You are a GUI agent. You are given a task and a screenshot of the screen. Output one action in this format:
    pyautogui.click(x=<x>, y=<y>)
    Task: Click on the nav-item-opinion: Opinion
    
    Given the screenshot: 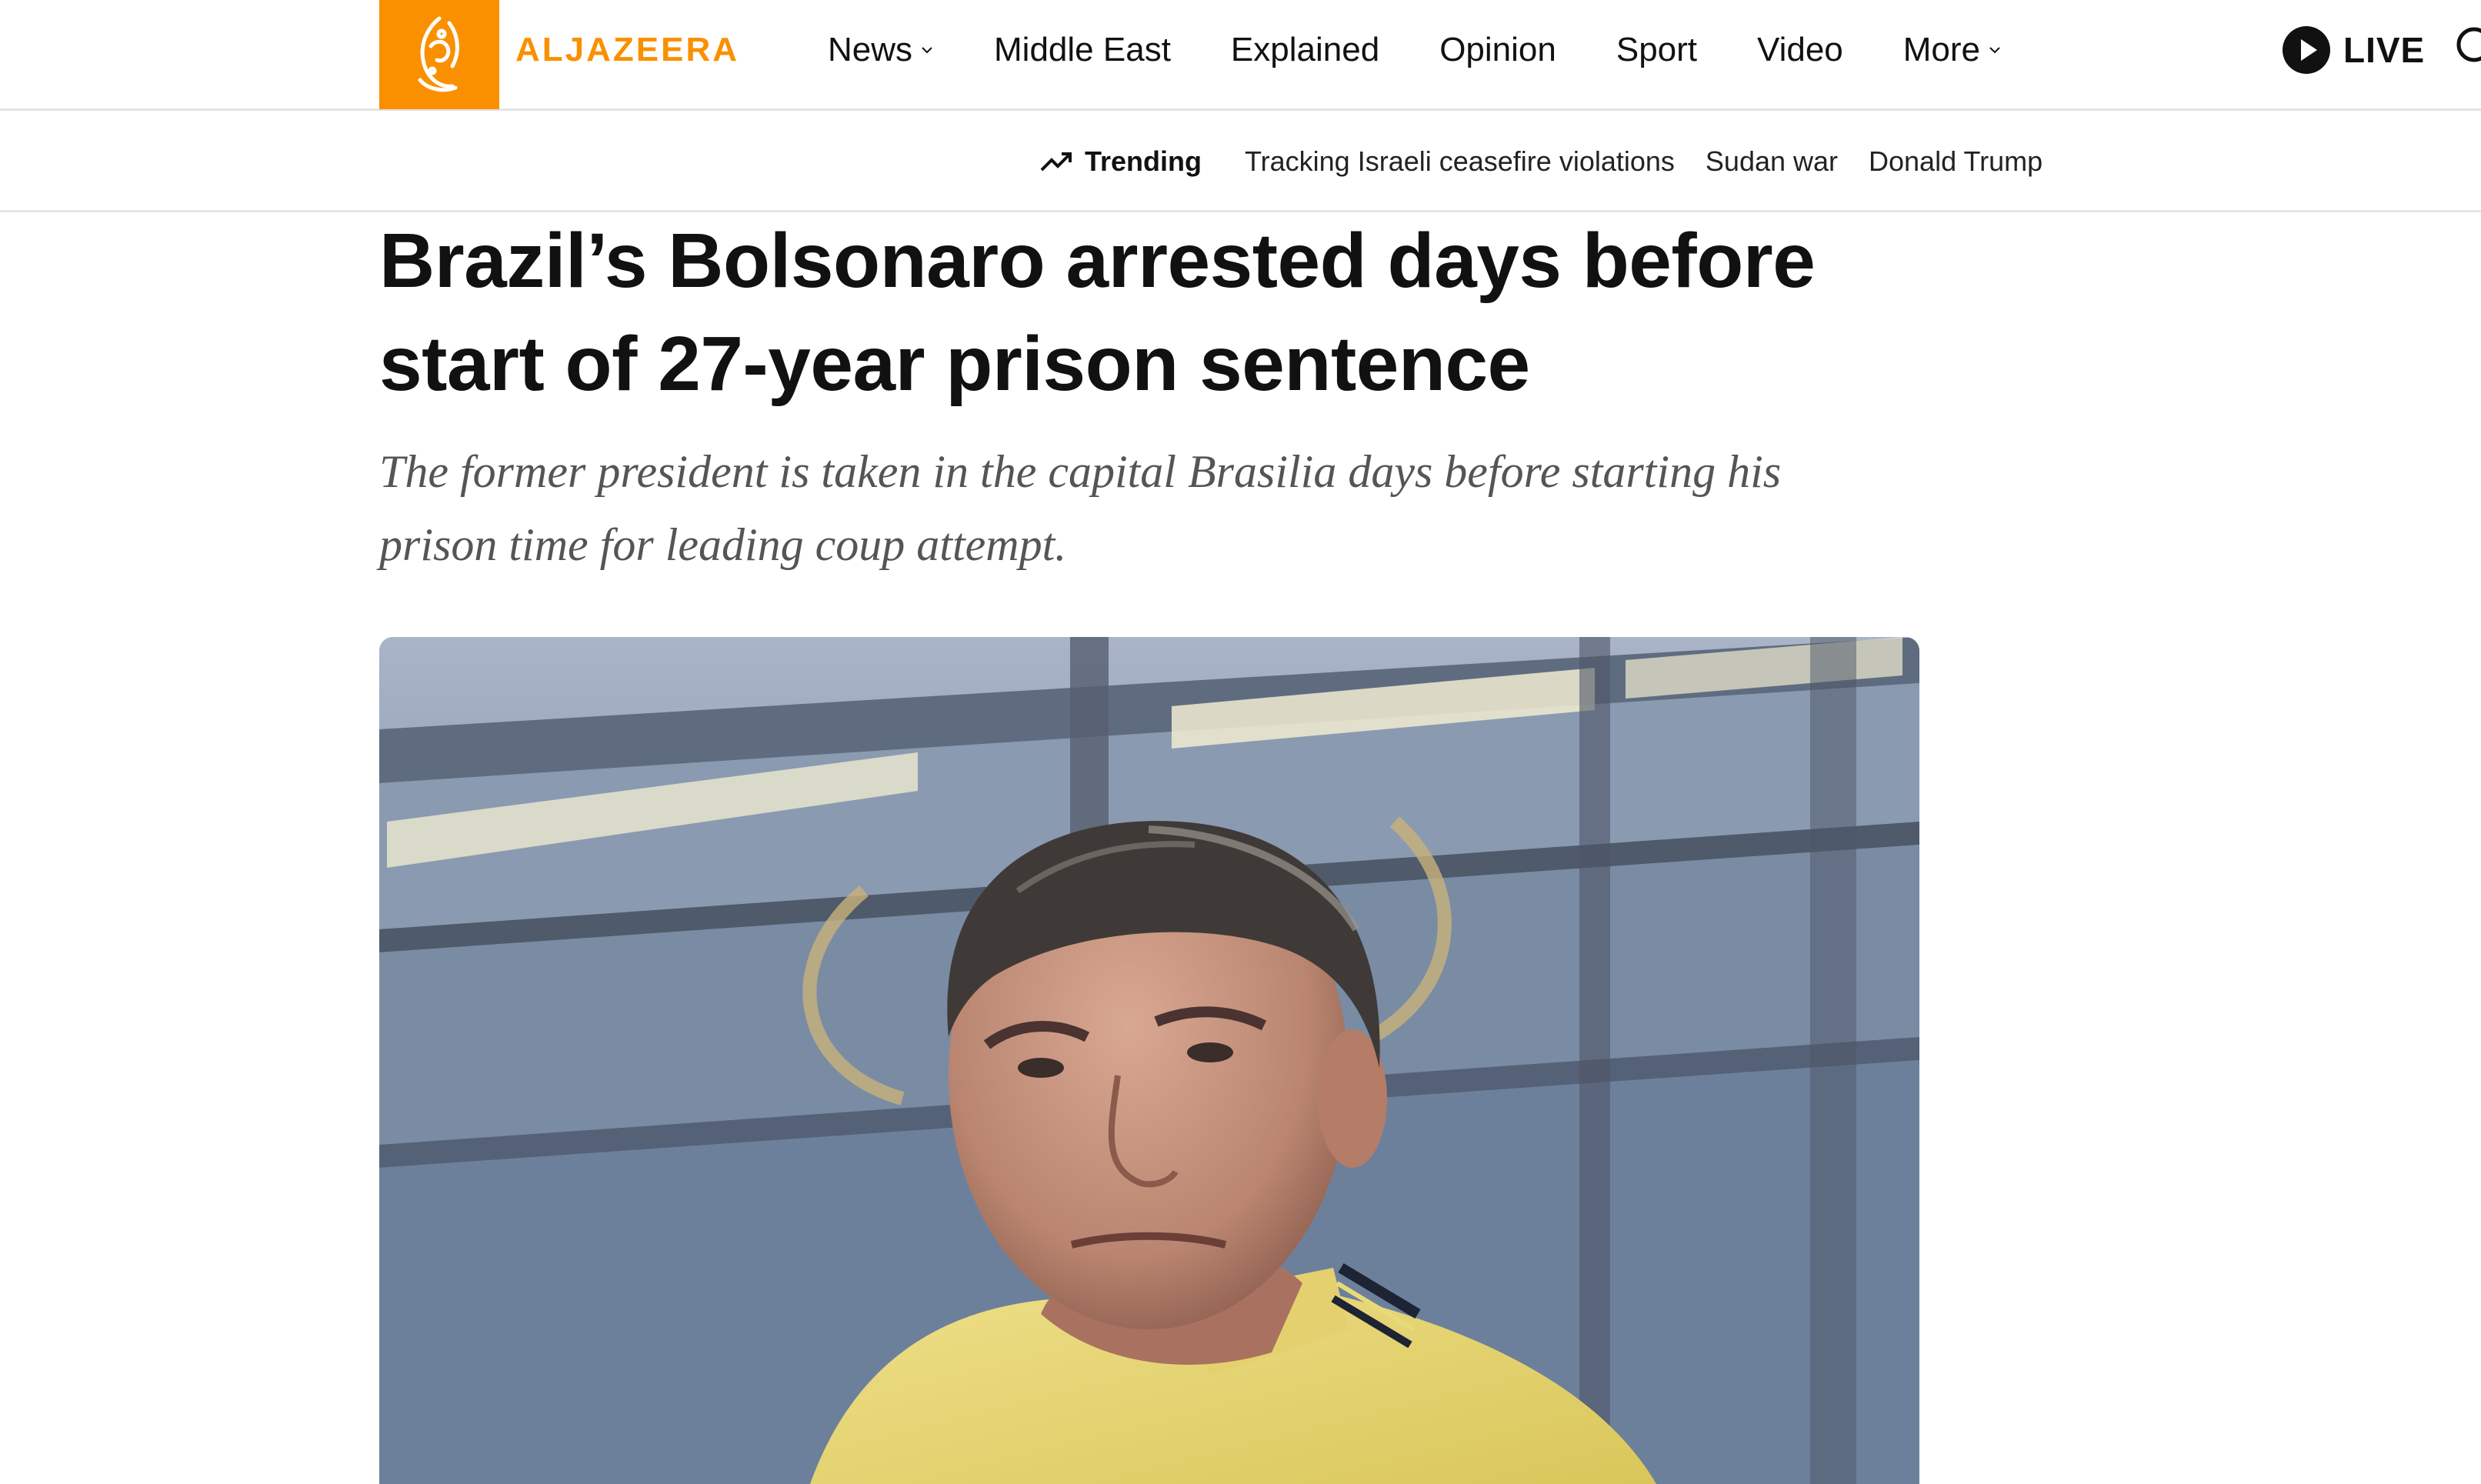 What is the action you would take?
    pyautogui.click(x=1497, y=50)
    